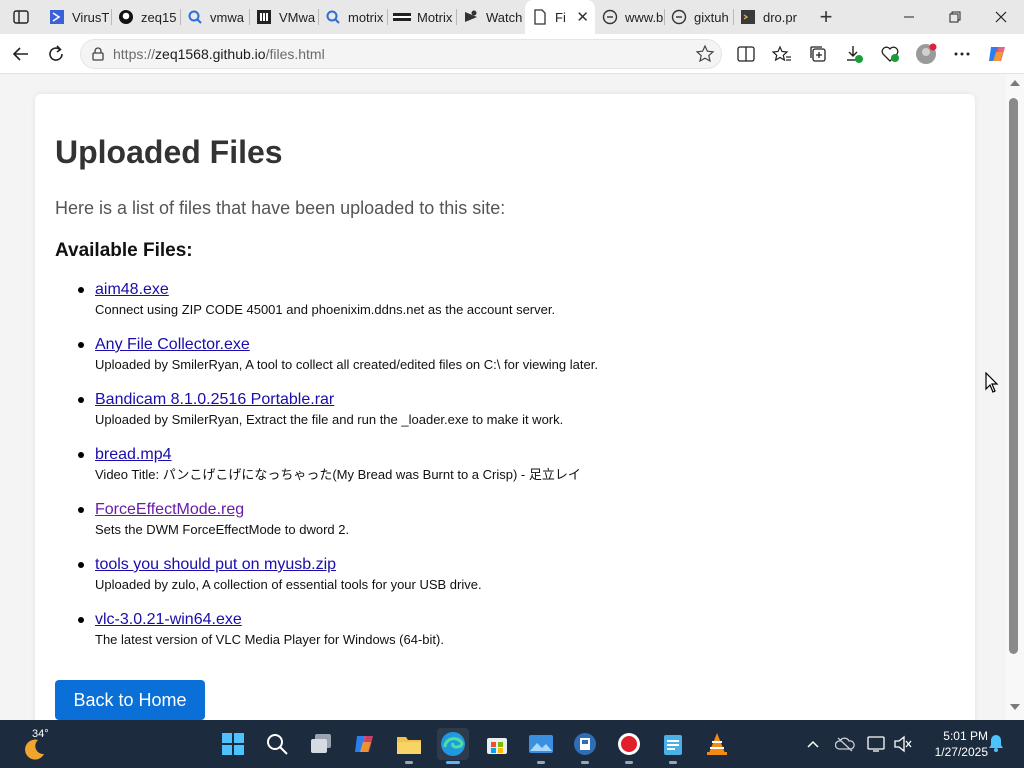 This screenshot has height=768, width=1024. What do you see at coordinates (130, 700) in the screenshot?
I see `back-to-home-button: Back to Home` at bounding box center [130, 700].